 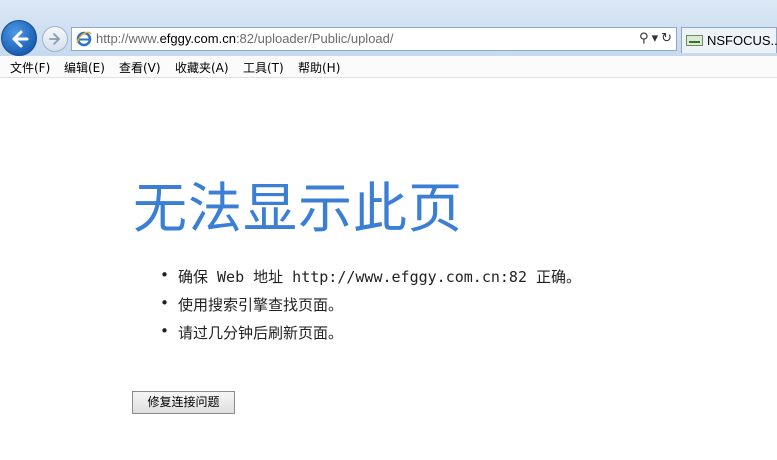 I want to click on tab-favicon-icon, so click(x=694, y=40).